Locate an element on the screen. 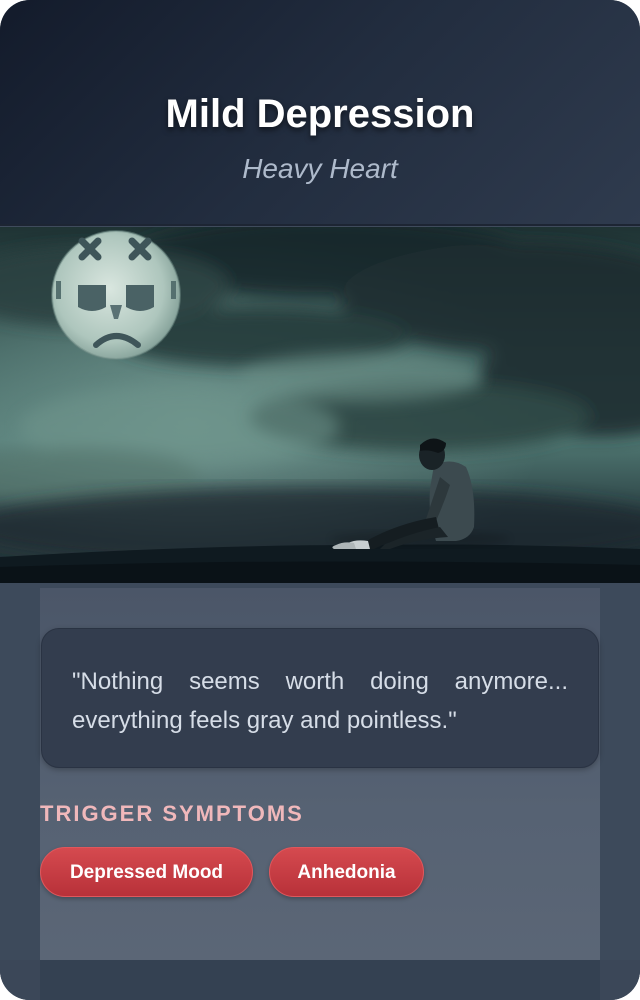 This screenshot has width=640, height=1000. sad-moon-icon is located at coordinates (116, 295).